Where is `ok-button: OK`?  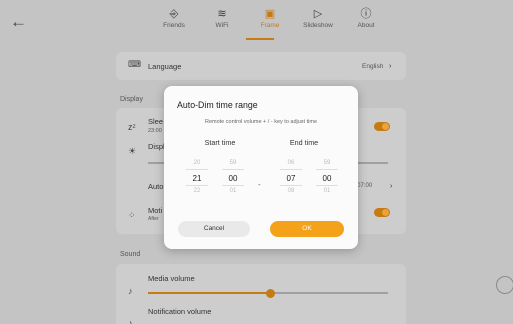
ok-button: OK is located at coordinates (307, 229).